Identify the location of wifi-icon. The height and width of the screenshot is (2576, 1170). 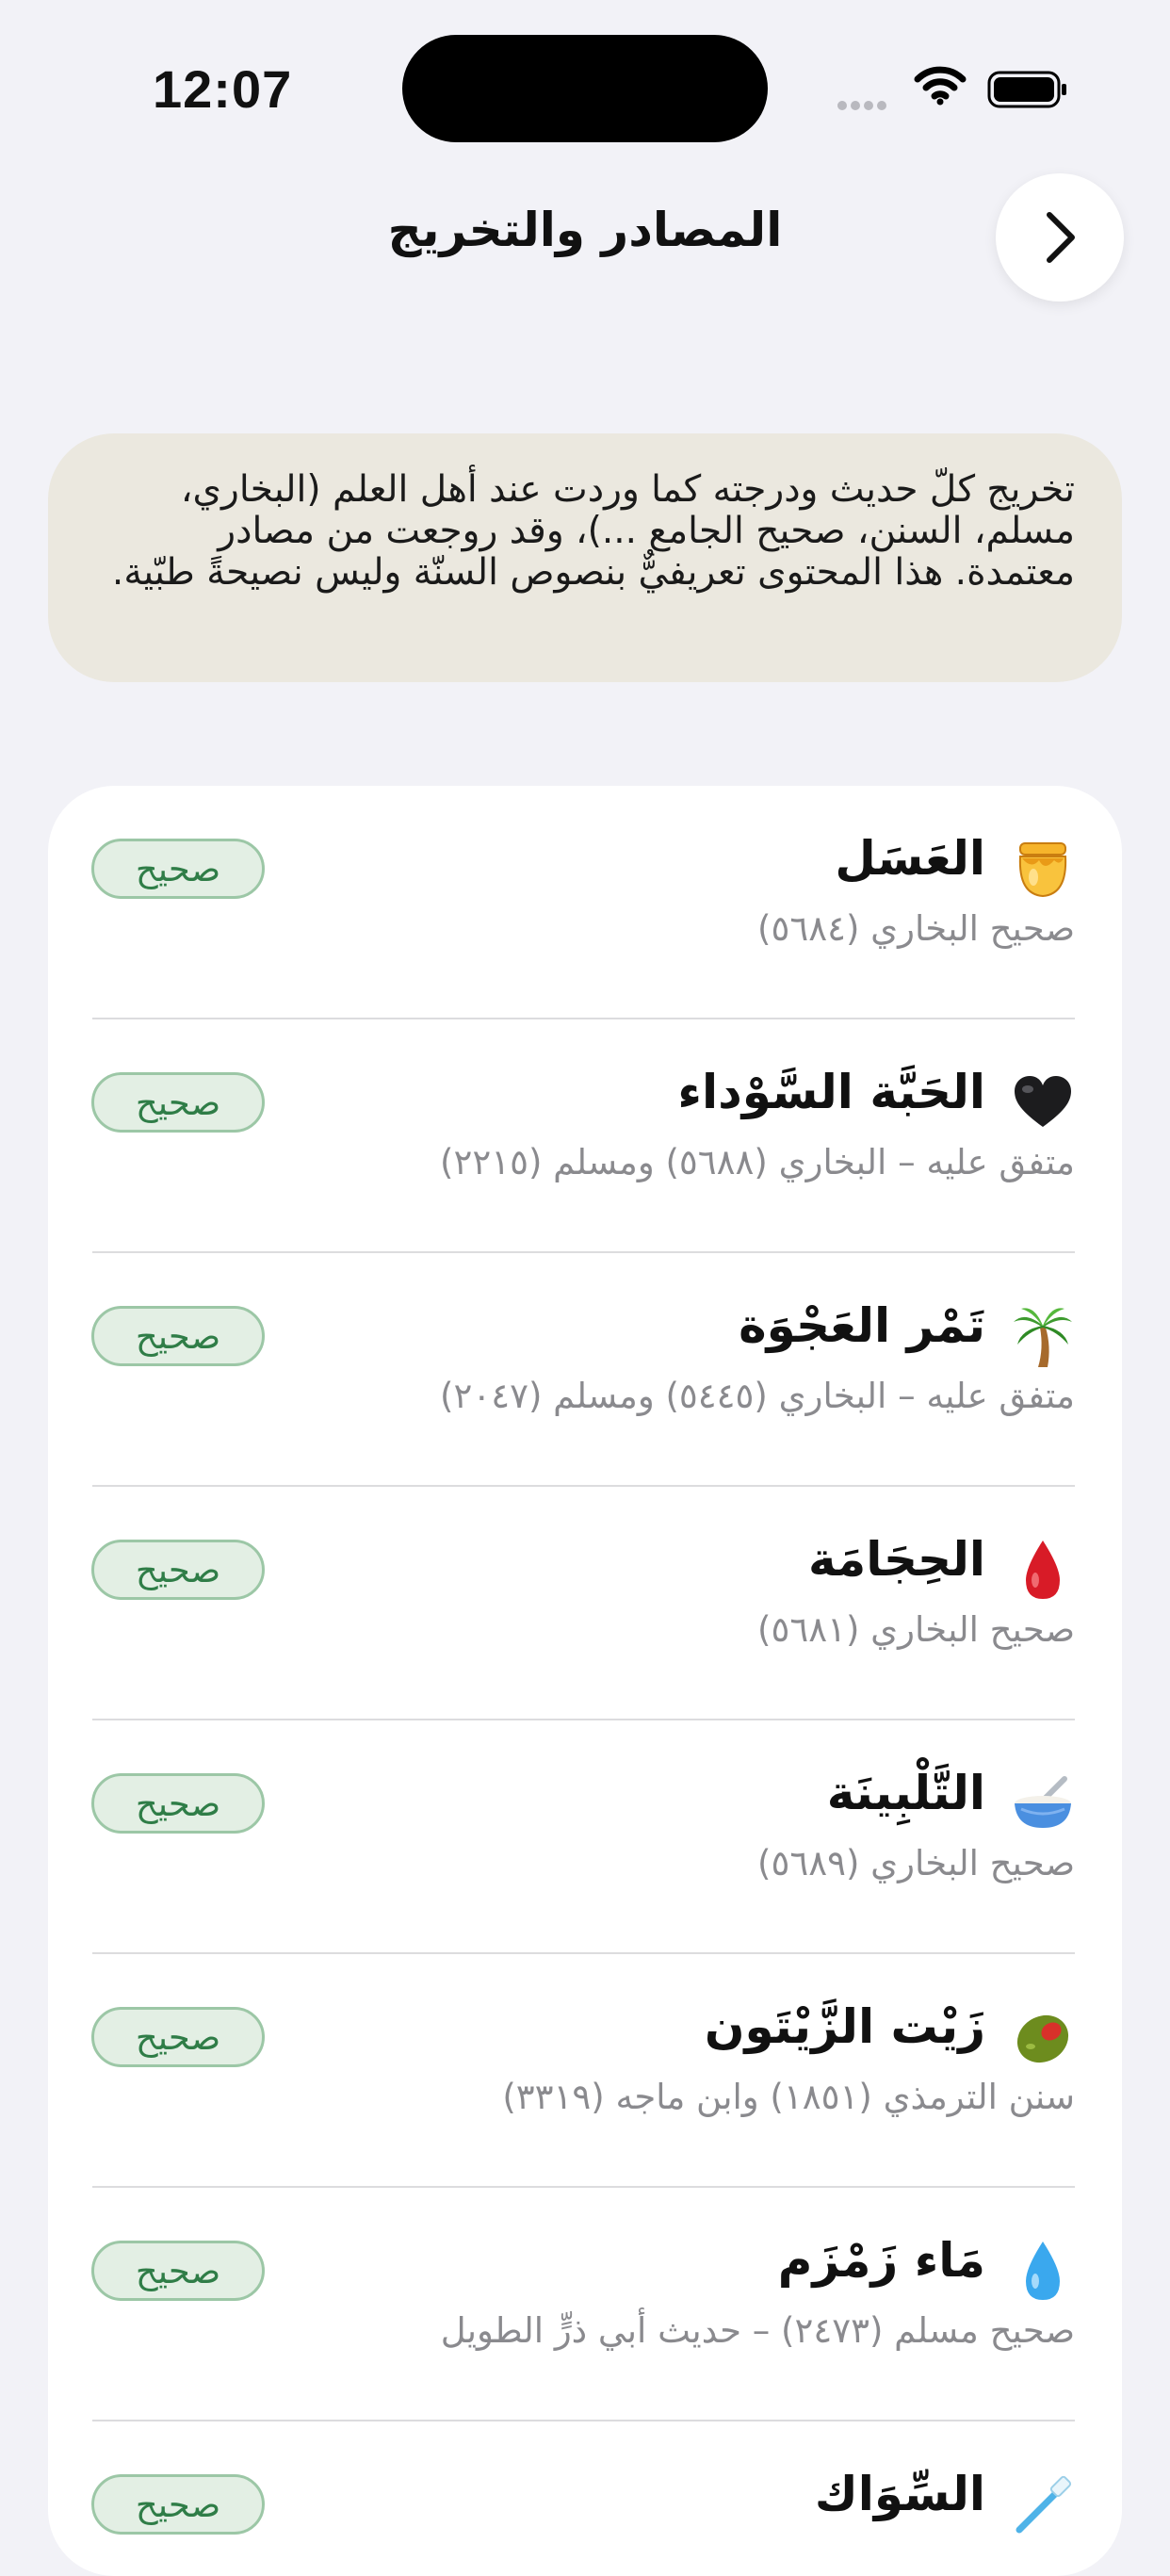
(940, 87).